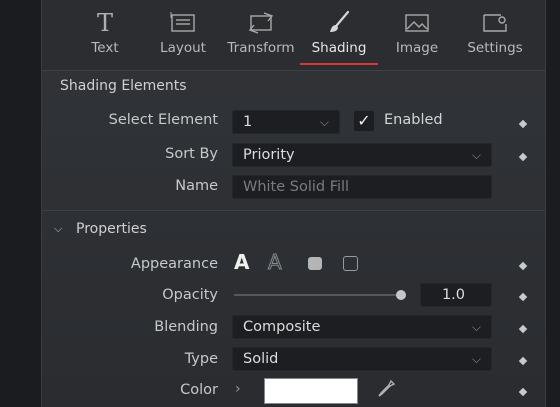 The width and height of the screenshot is (560, 407). What do you see at coordinates (190, 295) in the screenshot?
I see `opacity-label: Opacity` at bounding box center [190, 295].